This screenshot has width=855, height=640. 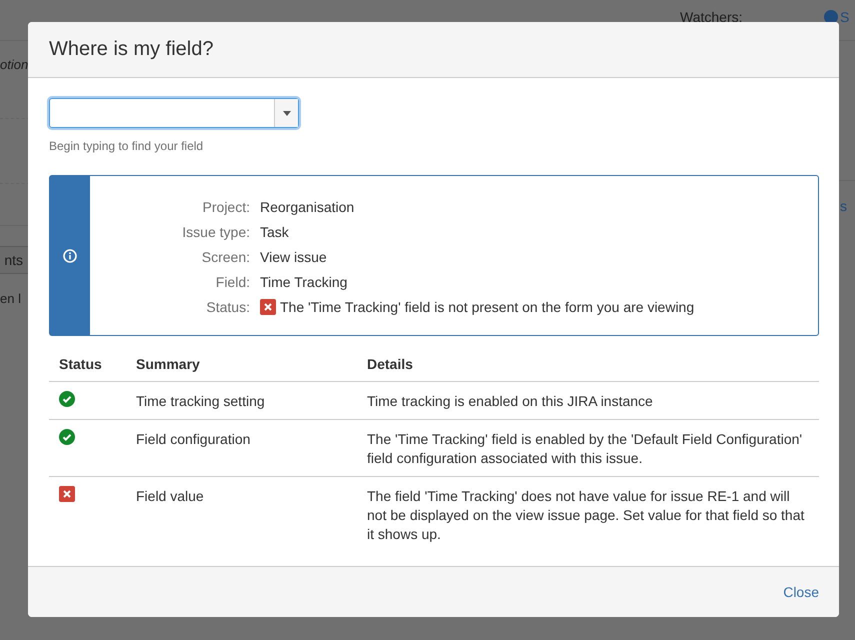 I want to click on background-text: en l, so click(x=10, y=298).